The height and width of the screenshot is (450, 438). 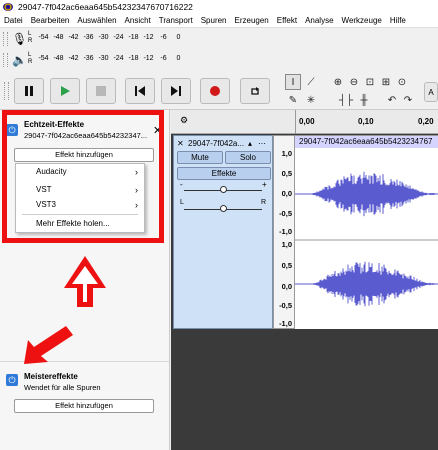 I want to click on scale-tick: 0,5, so click(x=286, y=265).